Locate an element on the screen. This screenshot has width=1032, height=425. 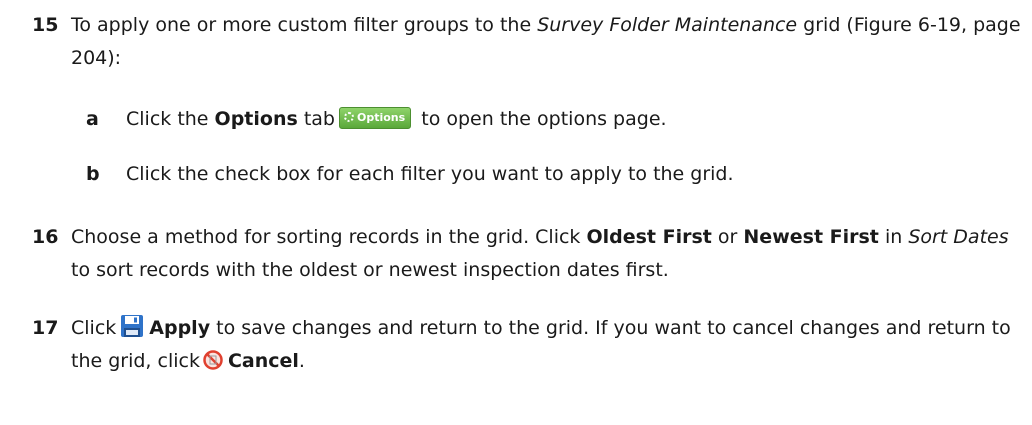
step-number: 15 is located at coordinates (45, 25).